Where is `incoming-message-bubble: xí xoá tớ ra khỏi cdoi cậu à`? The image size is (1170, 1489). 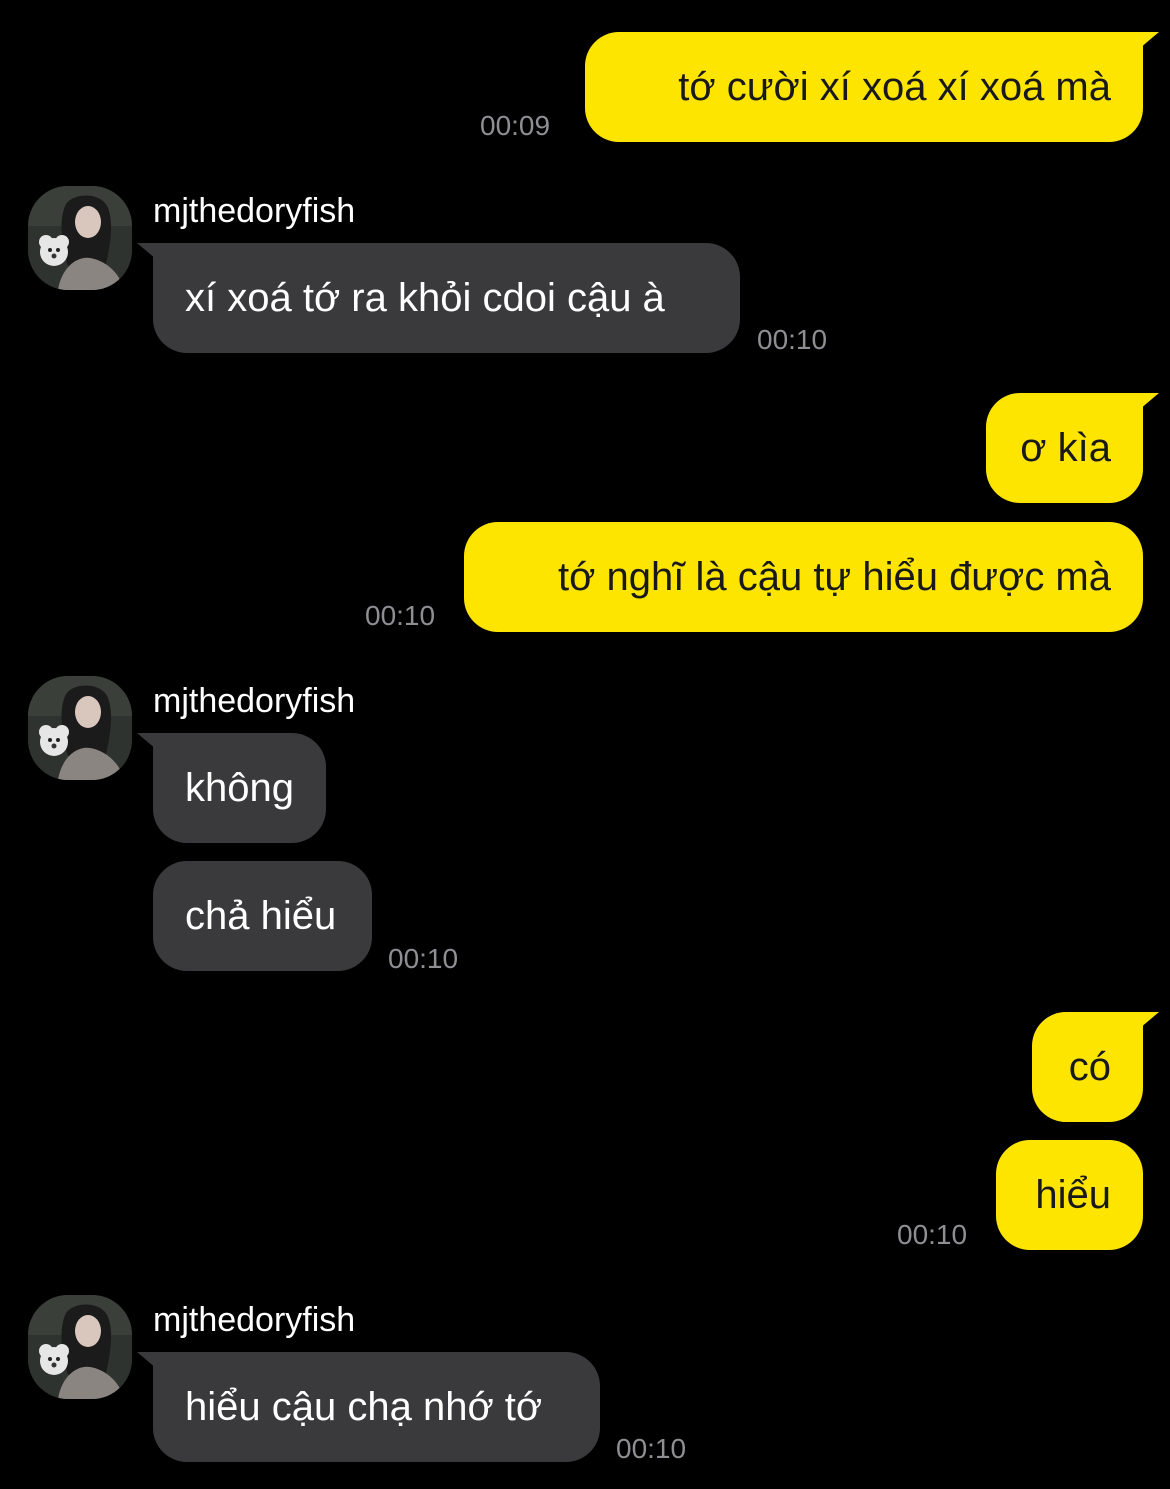 incoming-message-bubble: xí xoá tớ ra khỏi cdoi cậu à is located at coordinates (438, 298).